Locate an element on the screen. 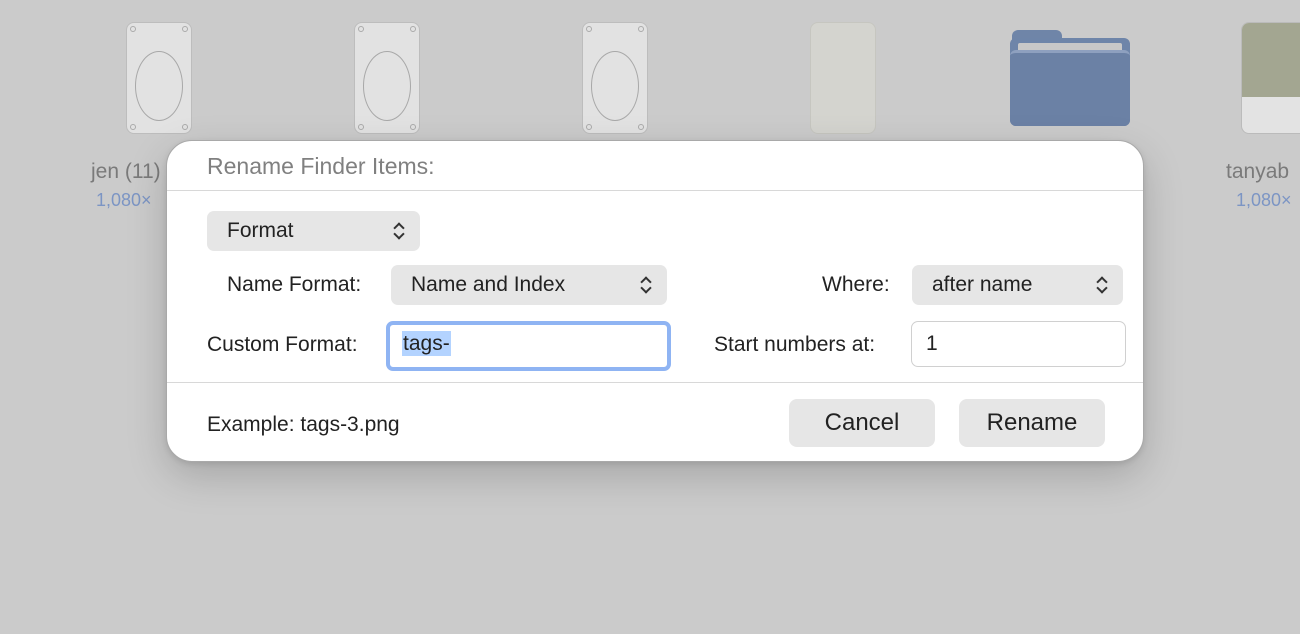  image-file-icon is located at coordinates (1270, 78).